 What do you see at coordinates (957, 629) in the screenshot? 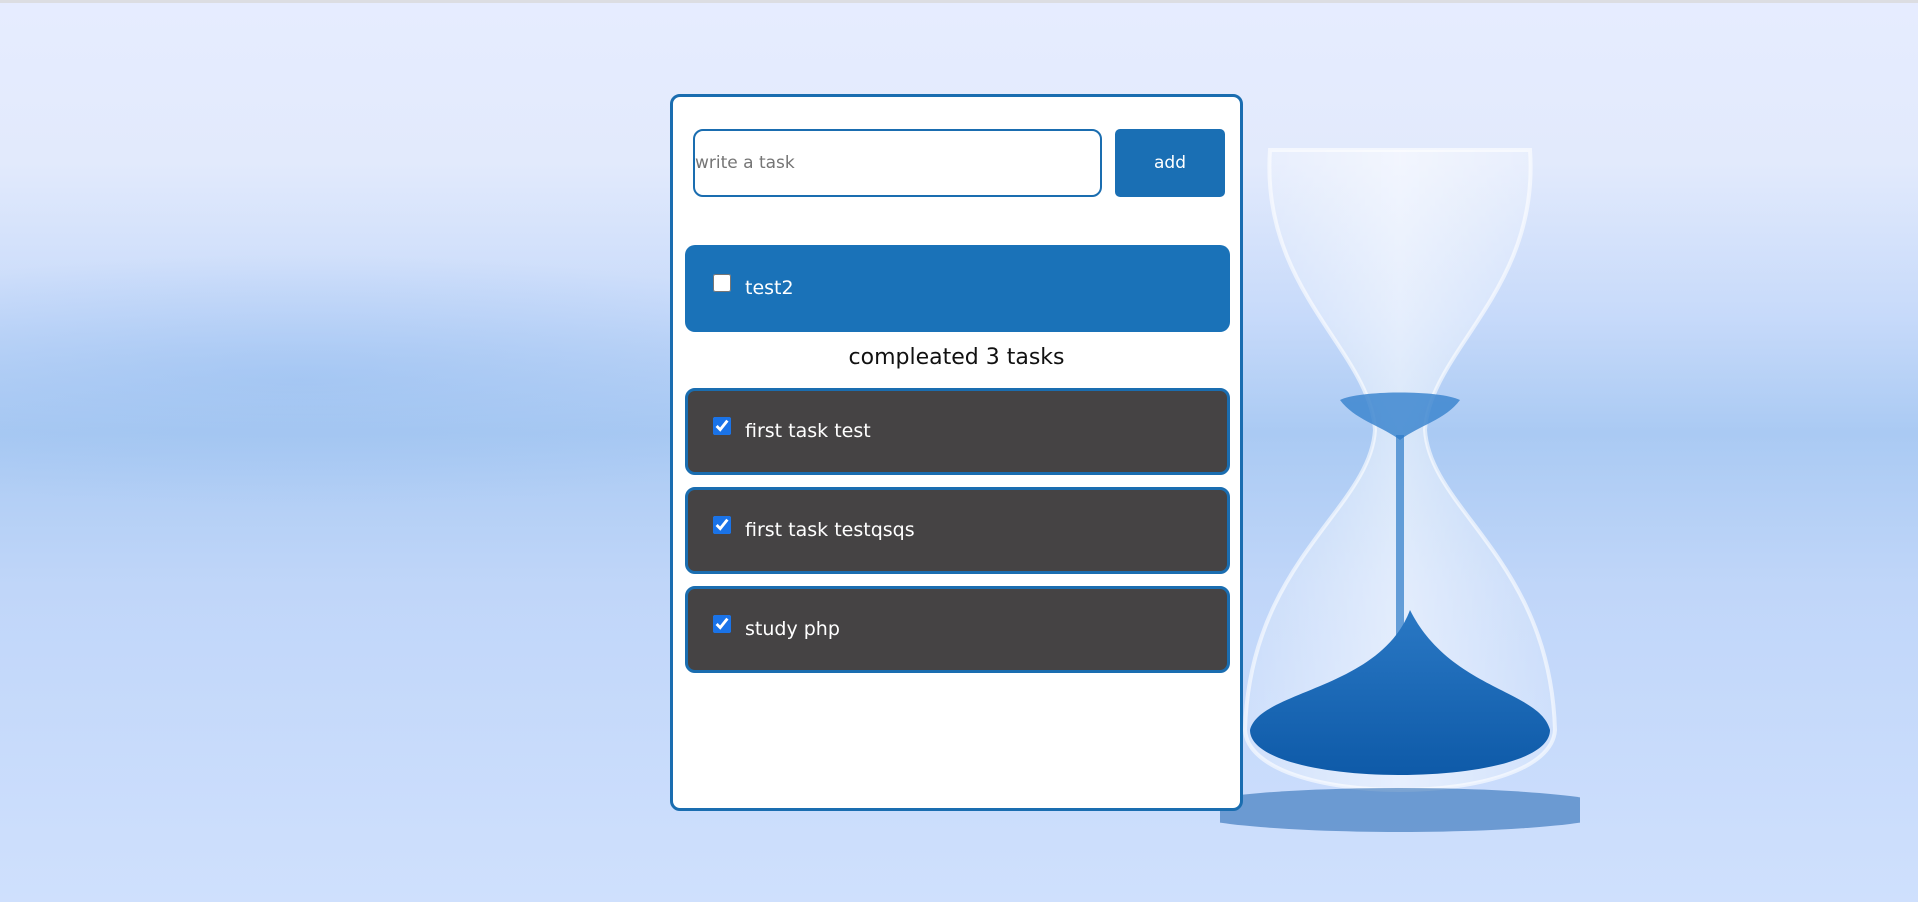
I see `task-item-completed: study php` at bounding box center [957, 629].